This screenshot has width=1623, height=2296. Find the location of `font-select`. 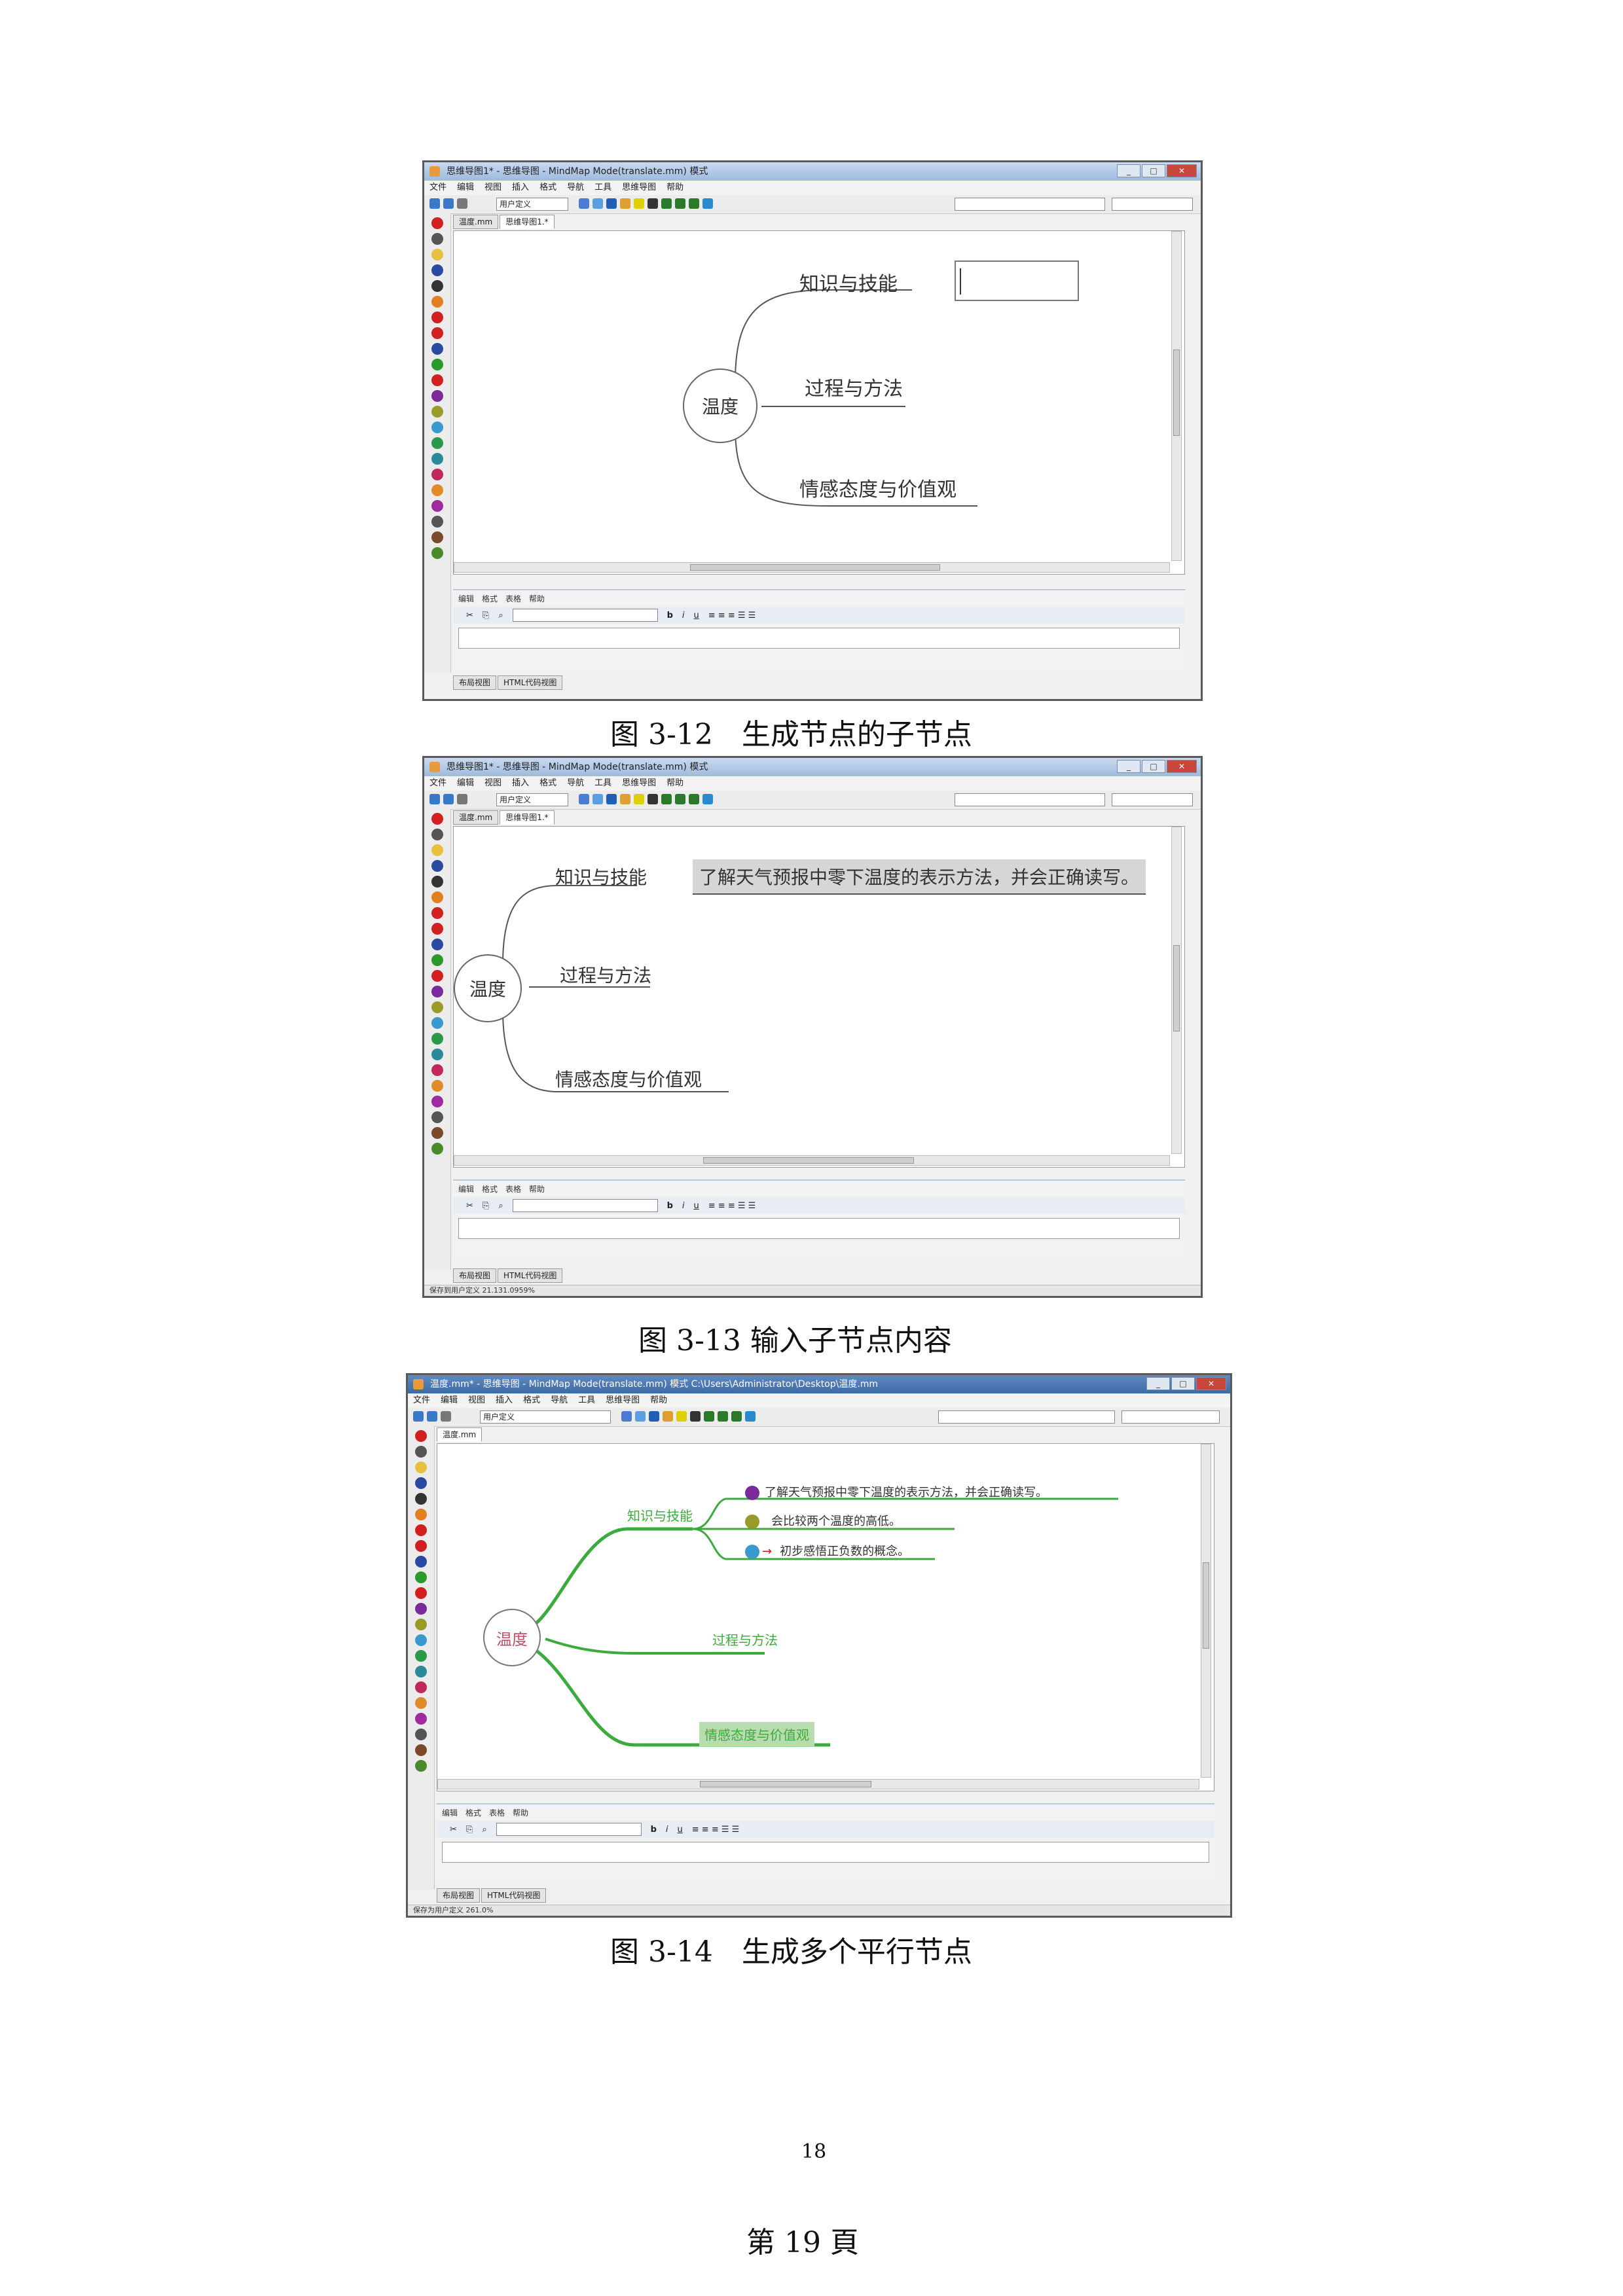

font-select is located at coordinates (1030, 204).